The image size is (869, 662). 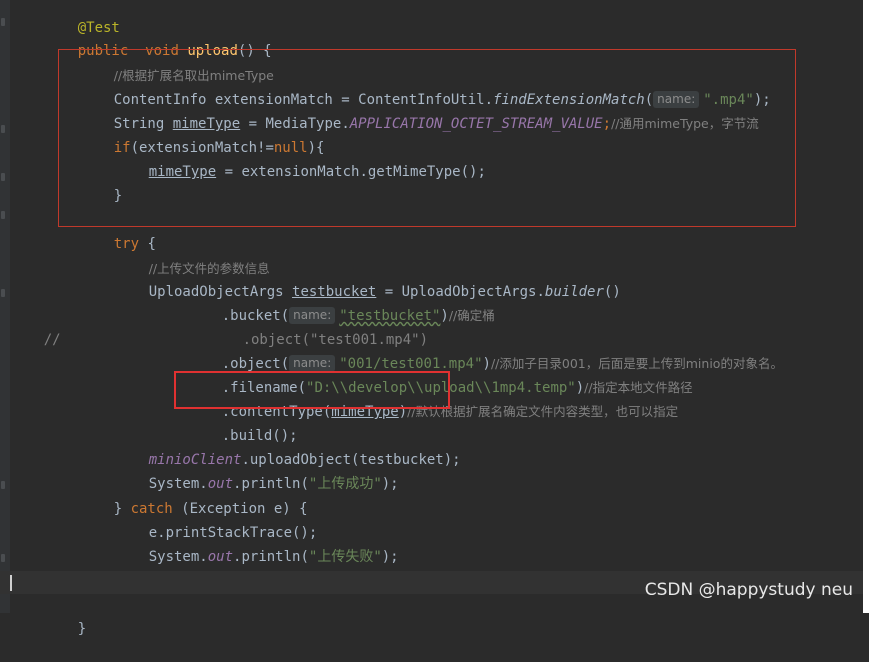 I want to click on constant-octet-stream: APPLICATION_OCTET_STREAM_VALUE, so click(x=476, y=124).